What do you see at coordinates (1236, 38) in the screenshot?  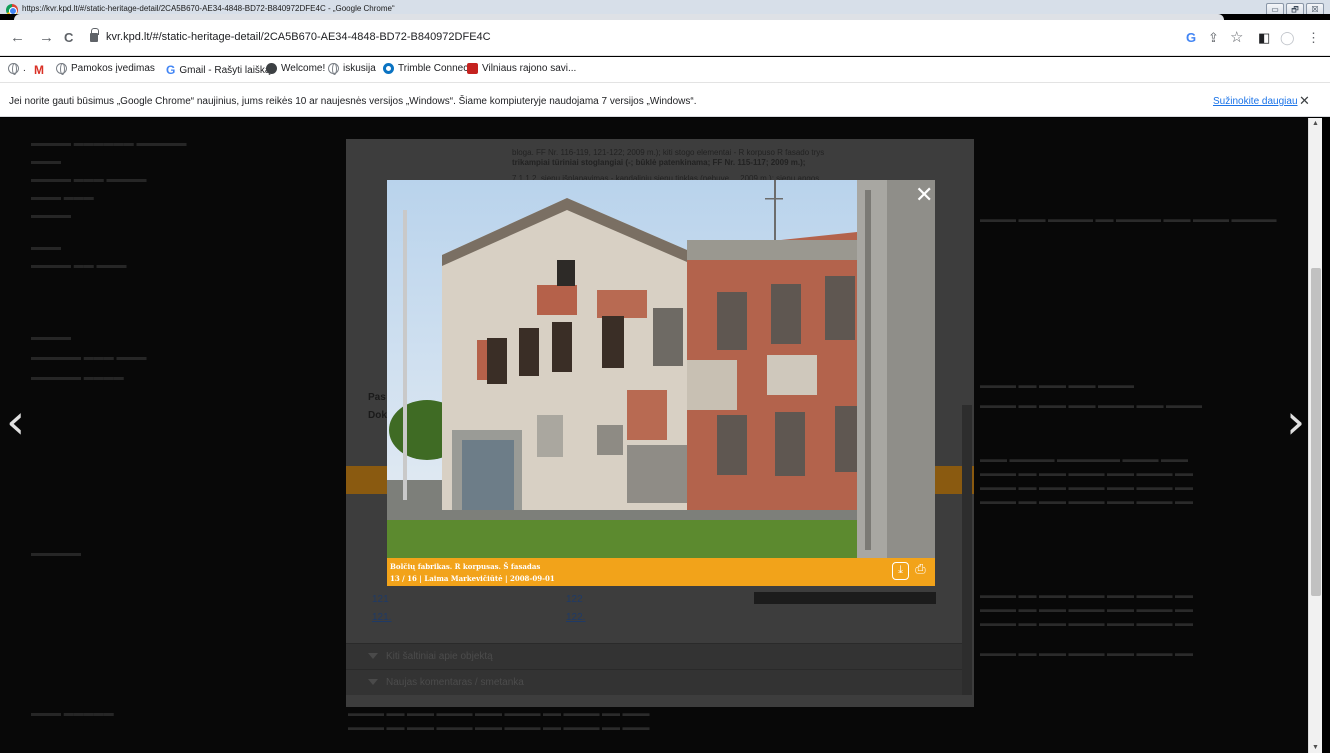 I see `bookmark-star-icon: ☆` at bounding box center [1236, 38].